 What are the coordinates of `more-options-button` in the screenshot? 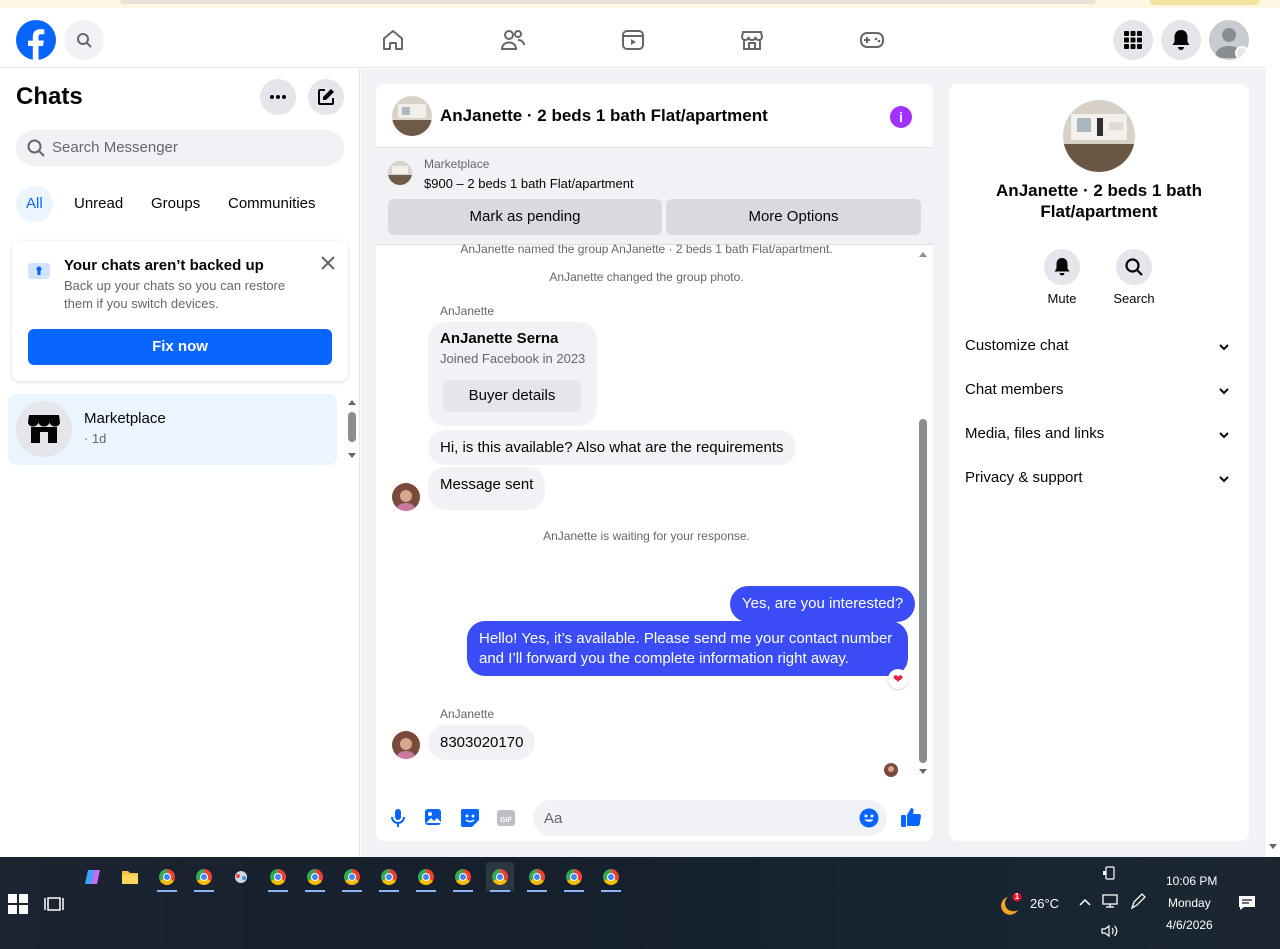 It's located at (278, 97).